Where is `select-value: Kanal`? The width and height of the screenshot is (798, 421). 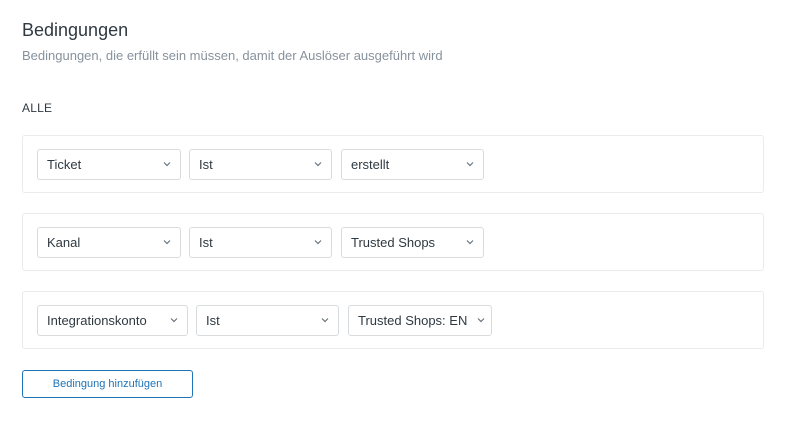
select-value: Kanal is located at coordinates (64, 242).